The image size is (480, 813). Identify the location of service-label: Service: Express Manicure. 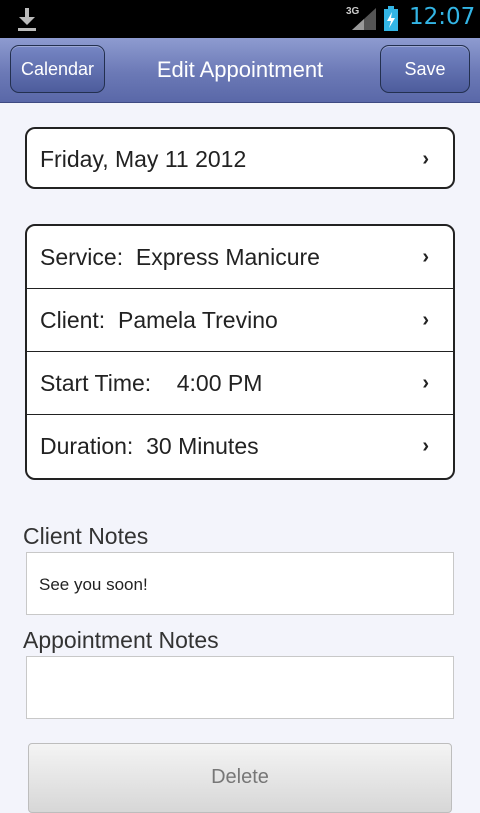
(180, 257).